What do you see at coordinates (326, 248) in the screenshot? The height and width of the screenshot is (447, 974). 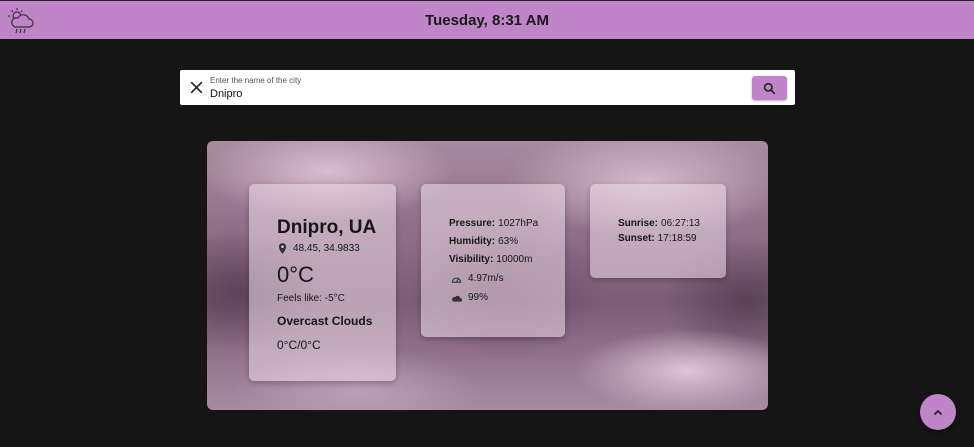 I see `coordinates-value: 48.45, 34.9833` at bounding box center [326, 248].